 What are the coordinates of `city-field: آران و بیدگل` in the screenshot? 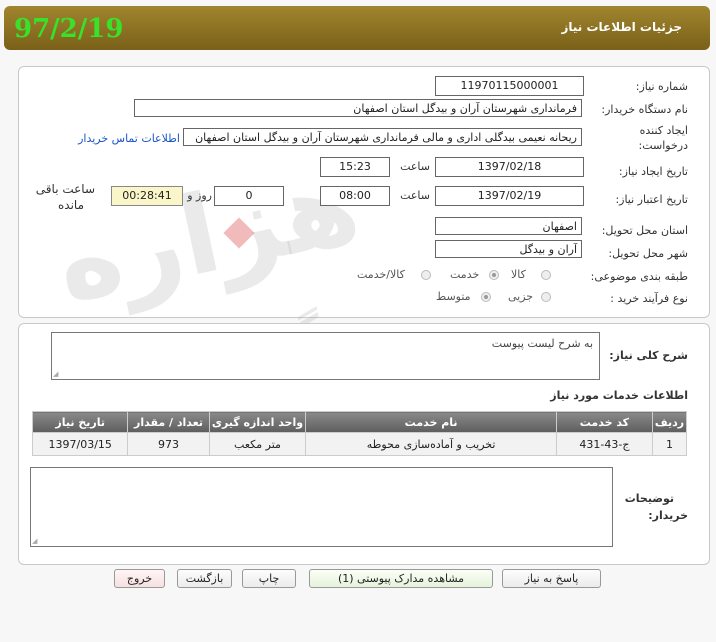 It's located at (508, 249).